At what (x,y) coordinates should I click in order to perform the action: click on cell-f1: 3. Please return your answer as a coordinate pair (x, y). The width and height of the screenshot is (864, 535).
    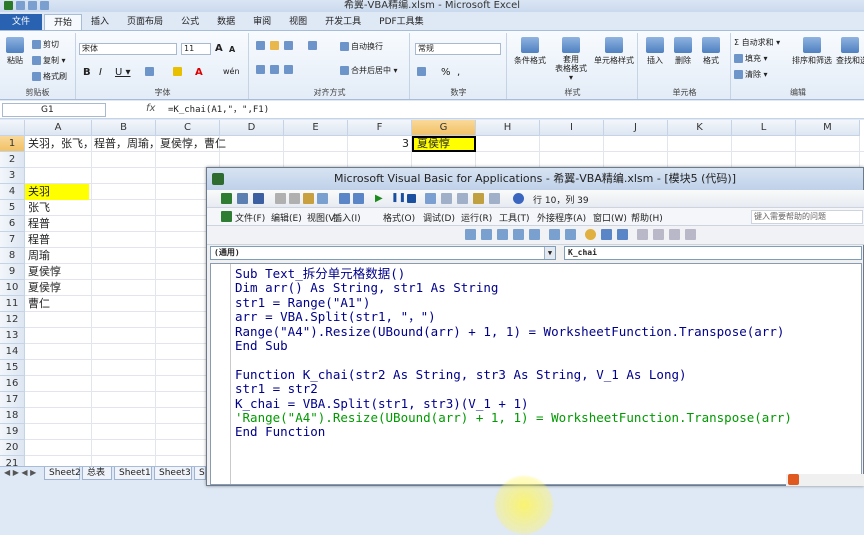
    Looking at the image, I should click on (380, 144).